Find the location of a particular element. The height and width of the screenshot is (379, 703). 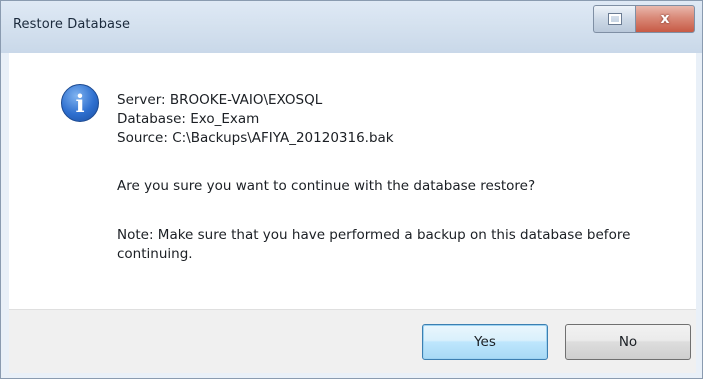

restore-icon is located at coordinates (614, 19).